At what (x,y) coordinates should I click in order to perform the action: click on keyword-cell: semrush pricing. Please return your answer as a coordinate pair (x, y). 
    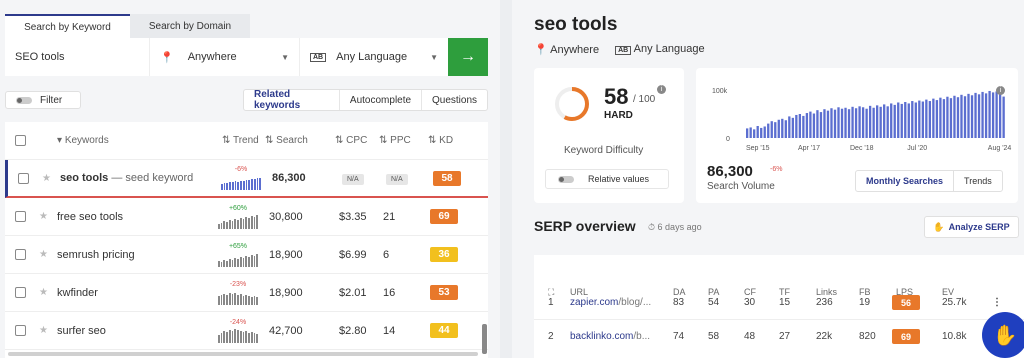
    Looking at the image, I should click on (96, 255).